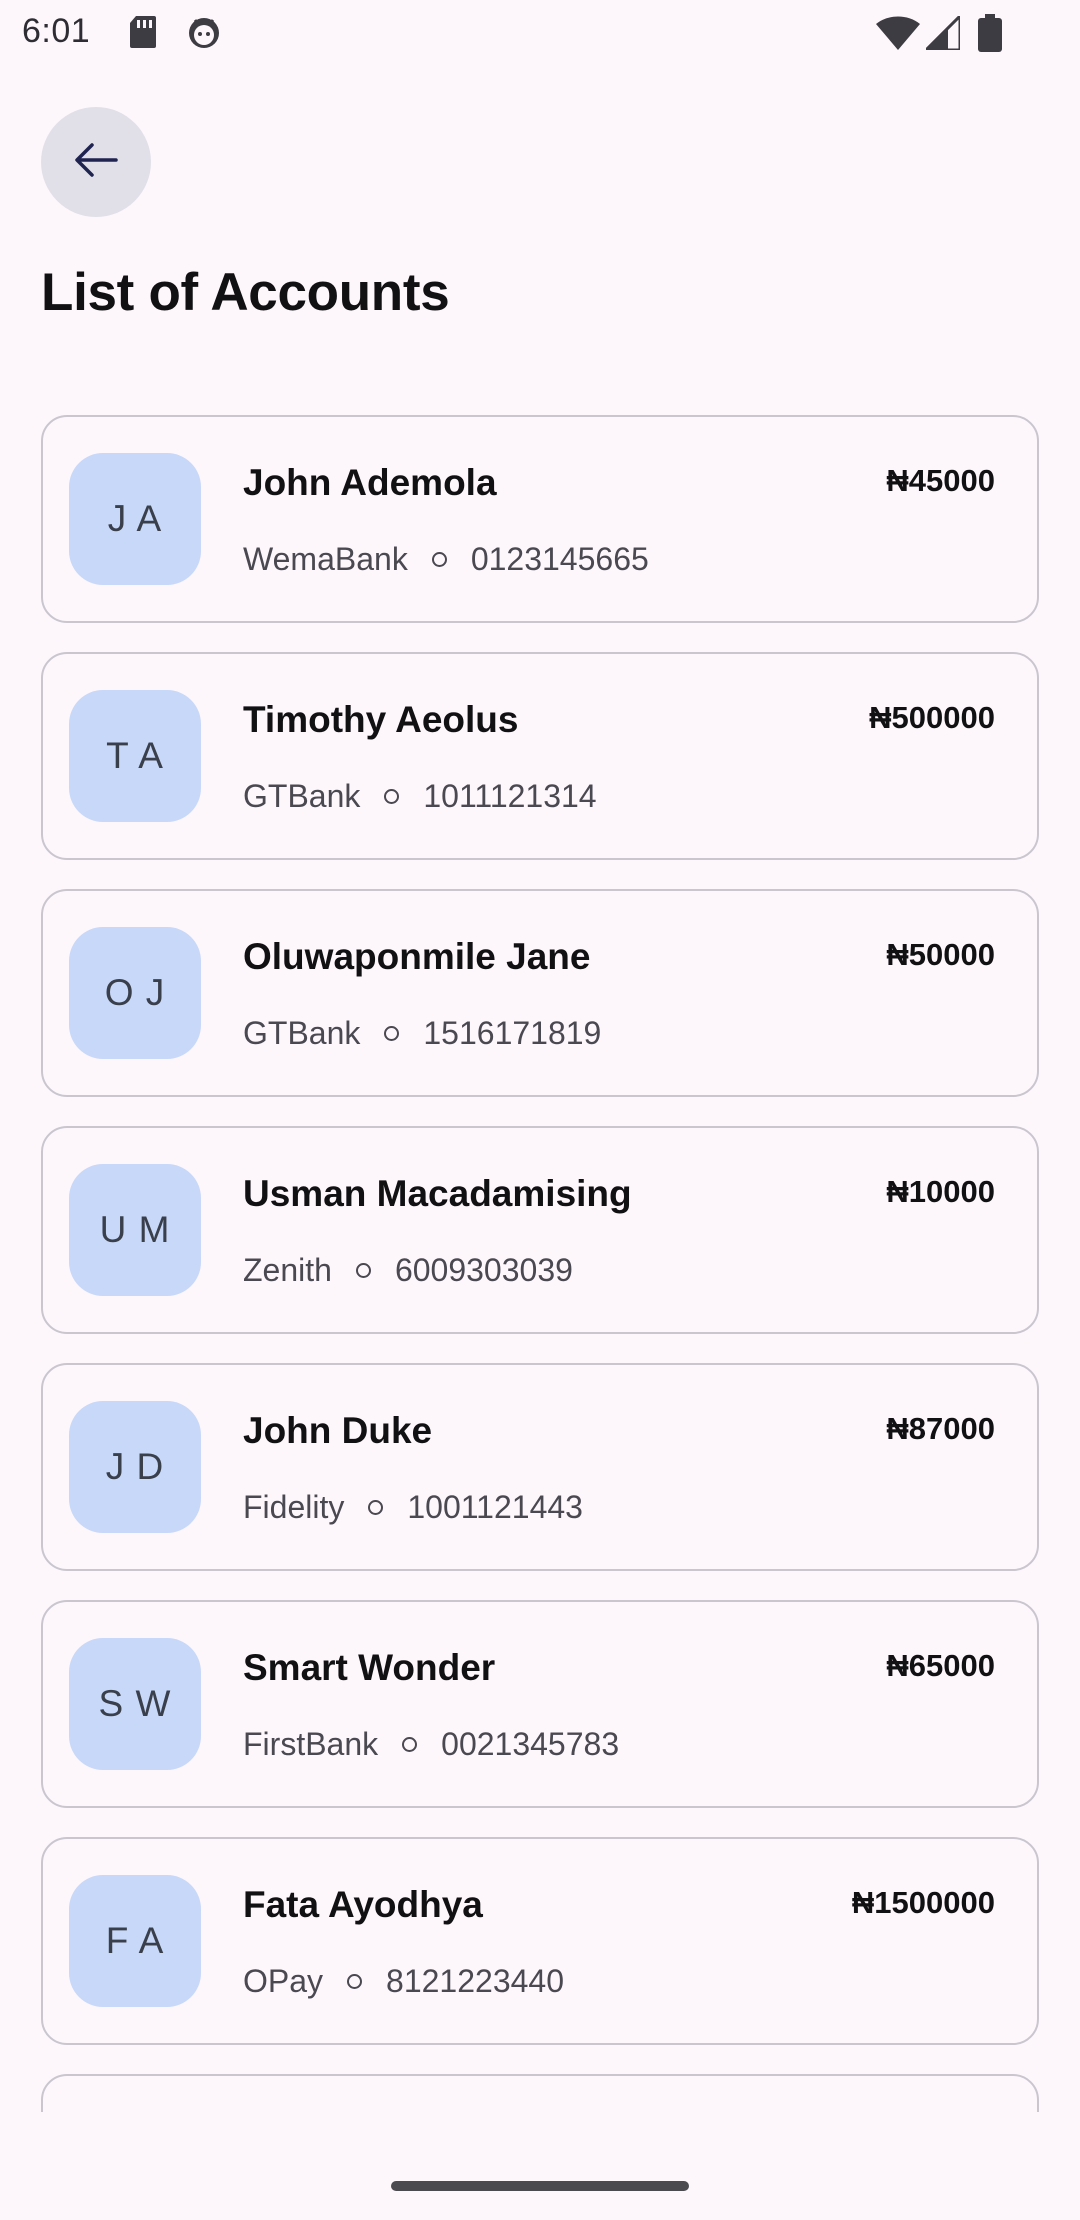  I want to click on back-button, so click(96, 162).